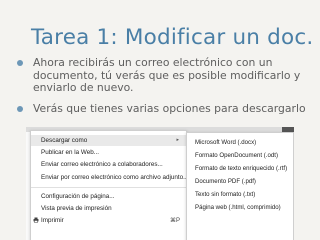  Describe the element at coordinates (177, 140) in the screenshot. I see `chevron-right-icon: ▸` at that location.